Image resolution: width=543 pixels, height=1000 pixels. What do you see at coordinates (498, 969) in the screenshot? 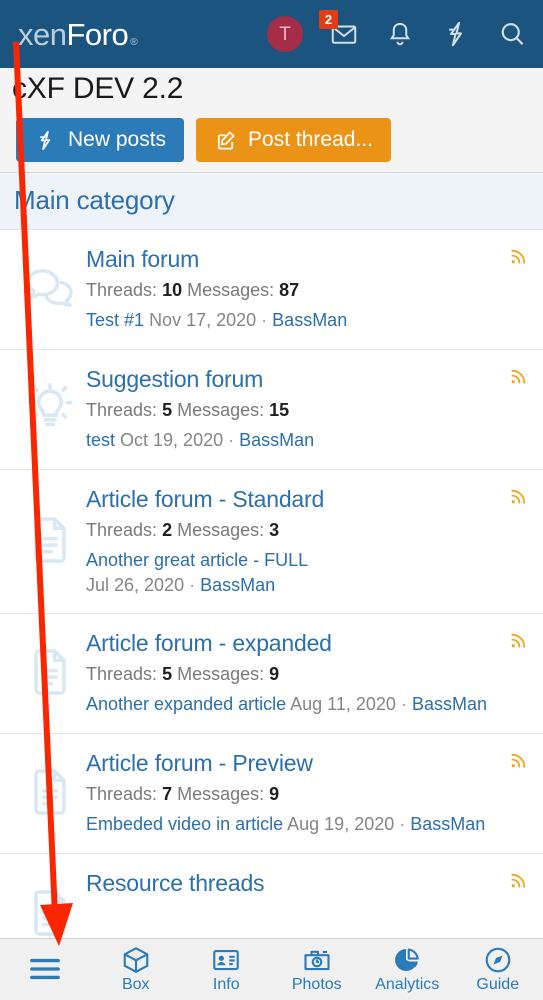
I see `nav-item-guide: Guide` at bounding box center [498, 969].